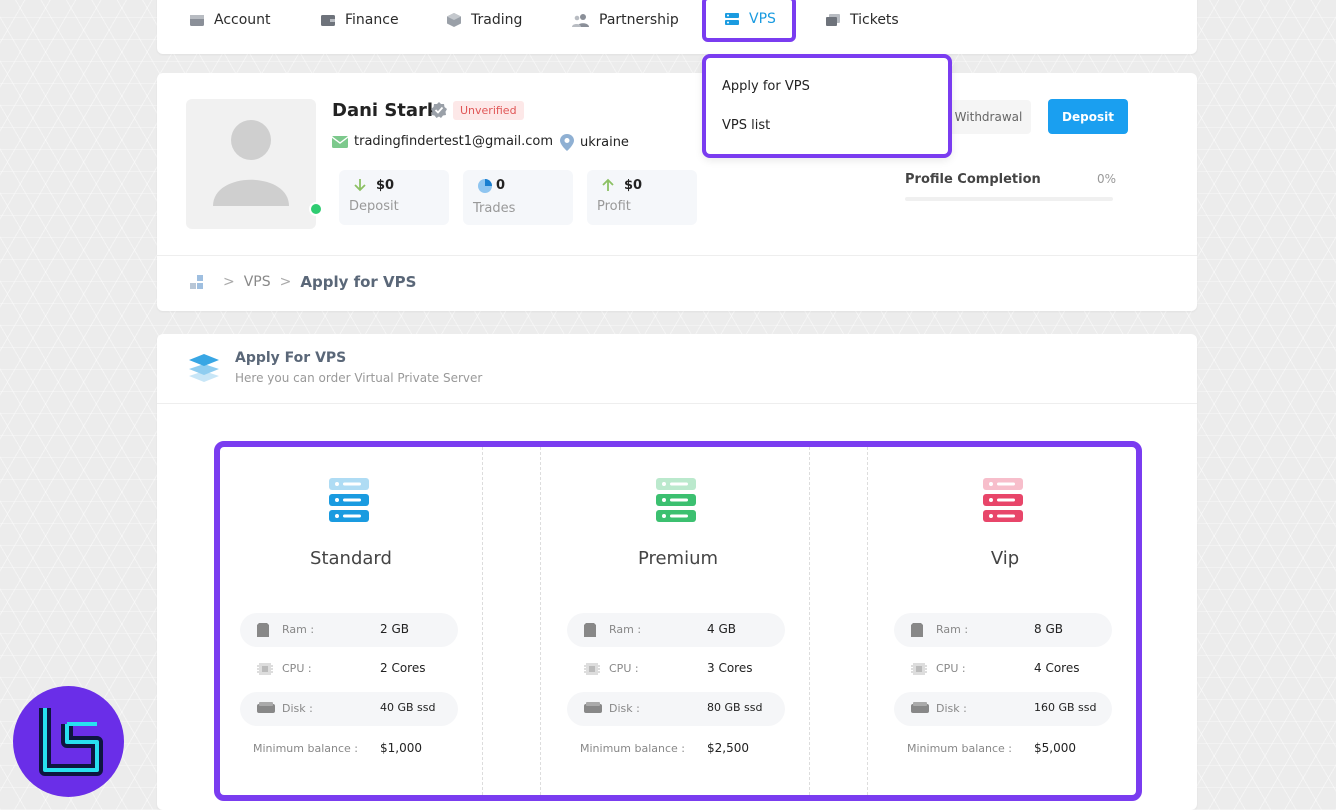 The image size is (1336, 810). What do you see at coordinates (642, 197) in the screenshot?
I see `stat-profit: $0 Profit` at bounding box center [642, 197].